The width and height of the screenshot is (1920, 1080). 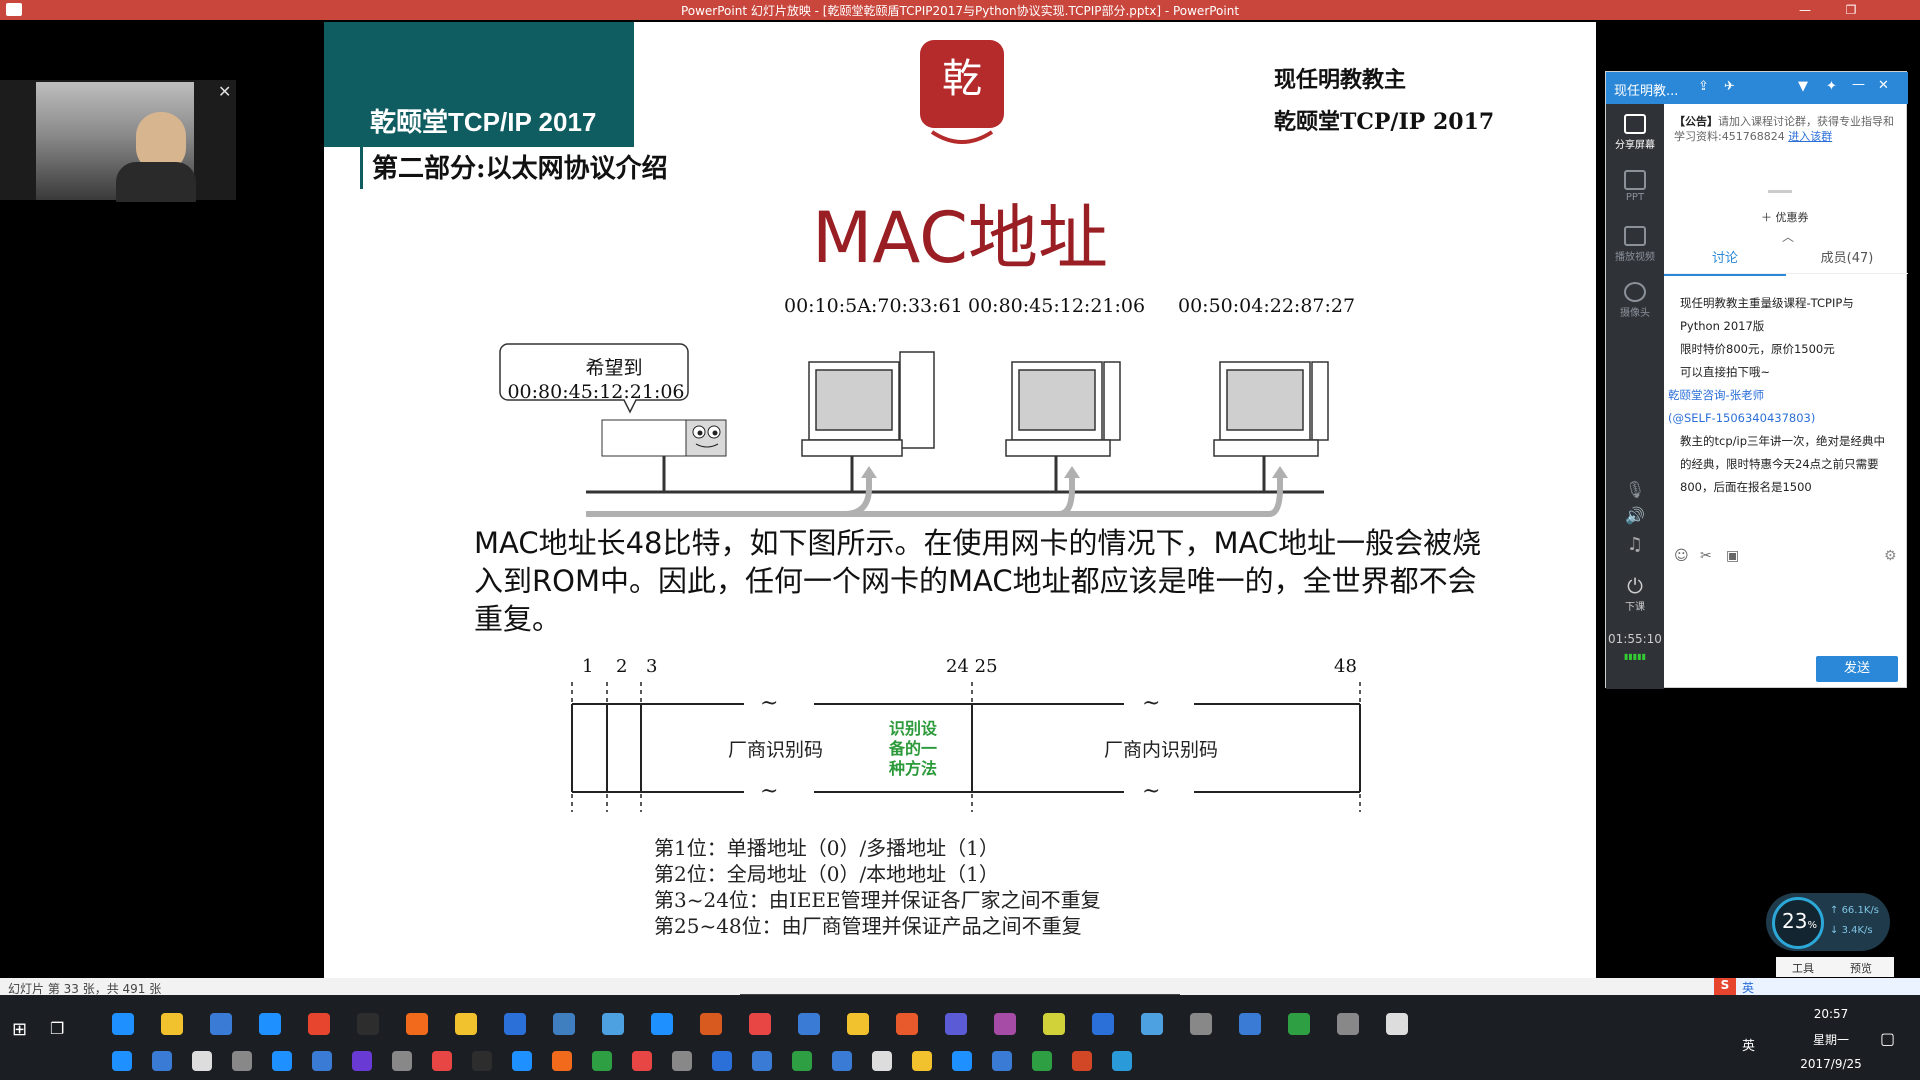 What do you see at coordinates (57, 1028) in the screenshot?
I see `task-view-icon: ❐` at bounding box center [57, 1028].